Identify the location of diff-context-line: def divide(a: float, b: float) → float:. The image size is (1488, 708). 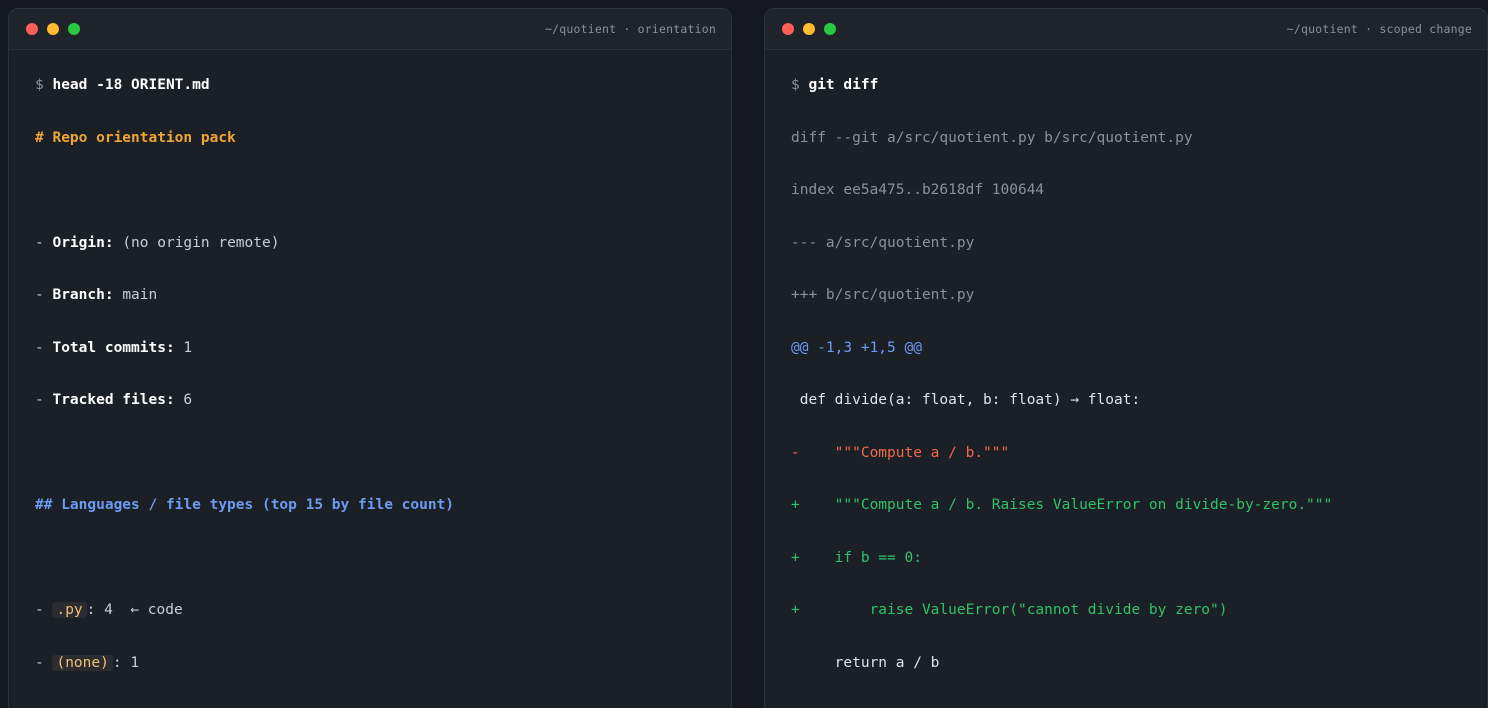
(966, 400).